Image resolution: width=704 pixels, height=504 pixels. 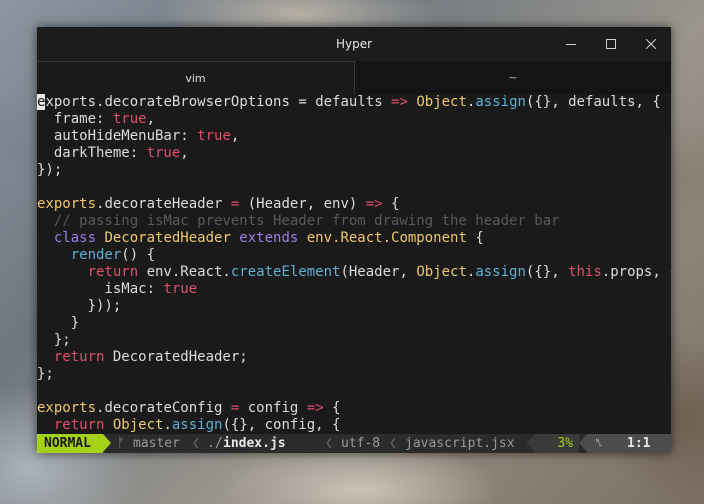 What do you see at coordinates (163, 204) in the screenshot?
I see `code-token: .decorateHeader` at bounding box center [163, 204].